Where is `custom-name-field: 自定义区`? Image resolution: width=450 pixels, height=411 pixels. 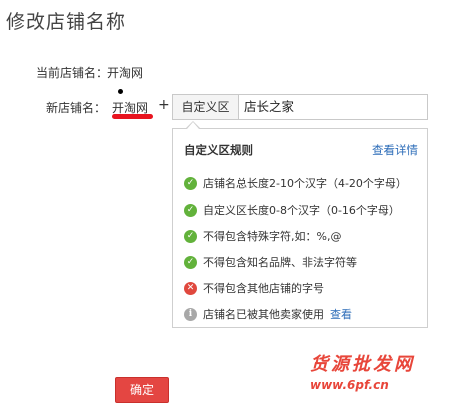 custom-name-field: 自定义区 is located at coordinates (300, 107).